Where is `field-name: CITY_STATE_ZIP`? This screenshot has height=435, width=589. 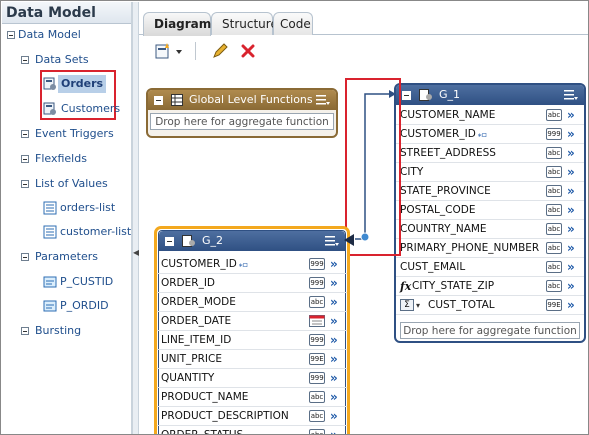
field-name: CITY_STATE_ZIP is located at coordinates (453, 286).